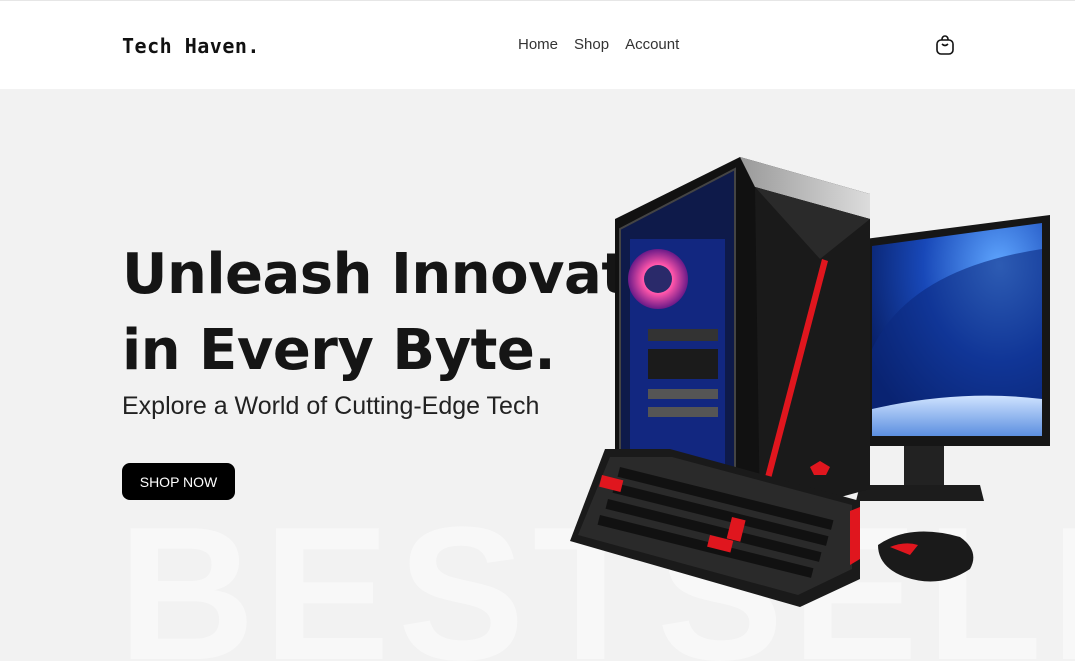 This screenshot has height=672, width=1075. What do you see at coordinates (331, 406) in the screenshot?
I see `hero-subheadline: Explore a World of Cutting-Edge Tech` at bounding box center [331, 406].